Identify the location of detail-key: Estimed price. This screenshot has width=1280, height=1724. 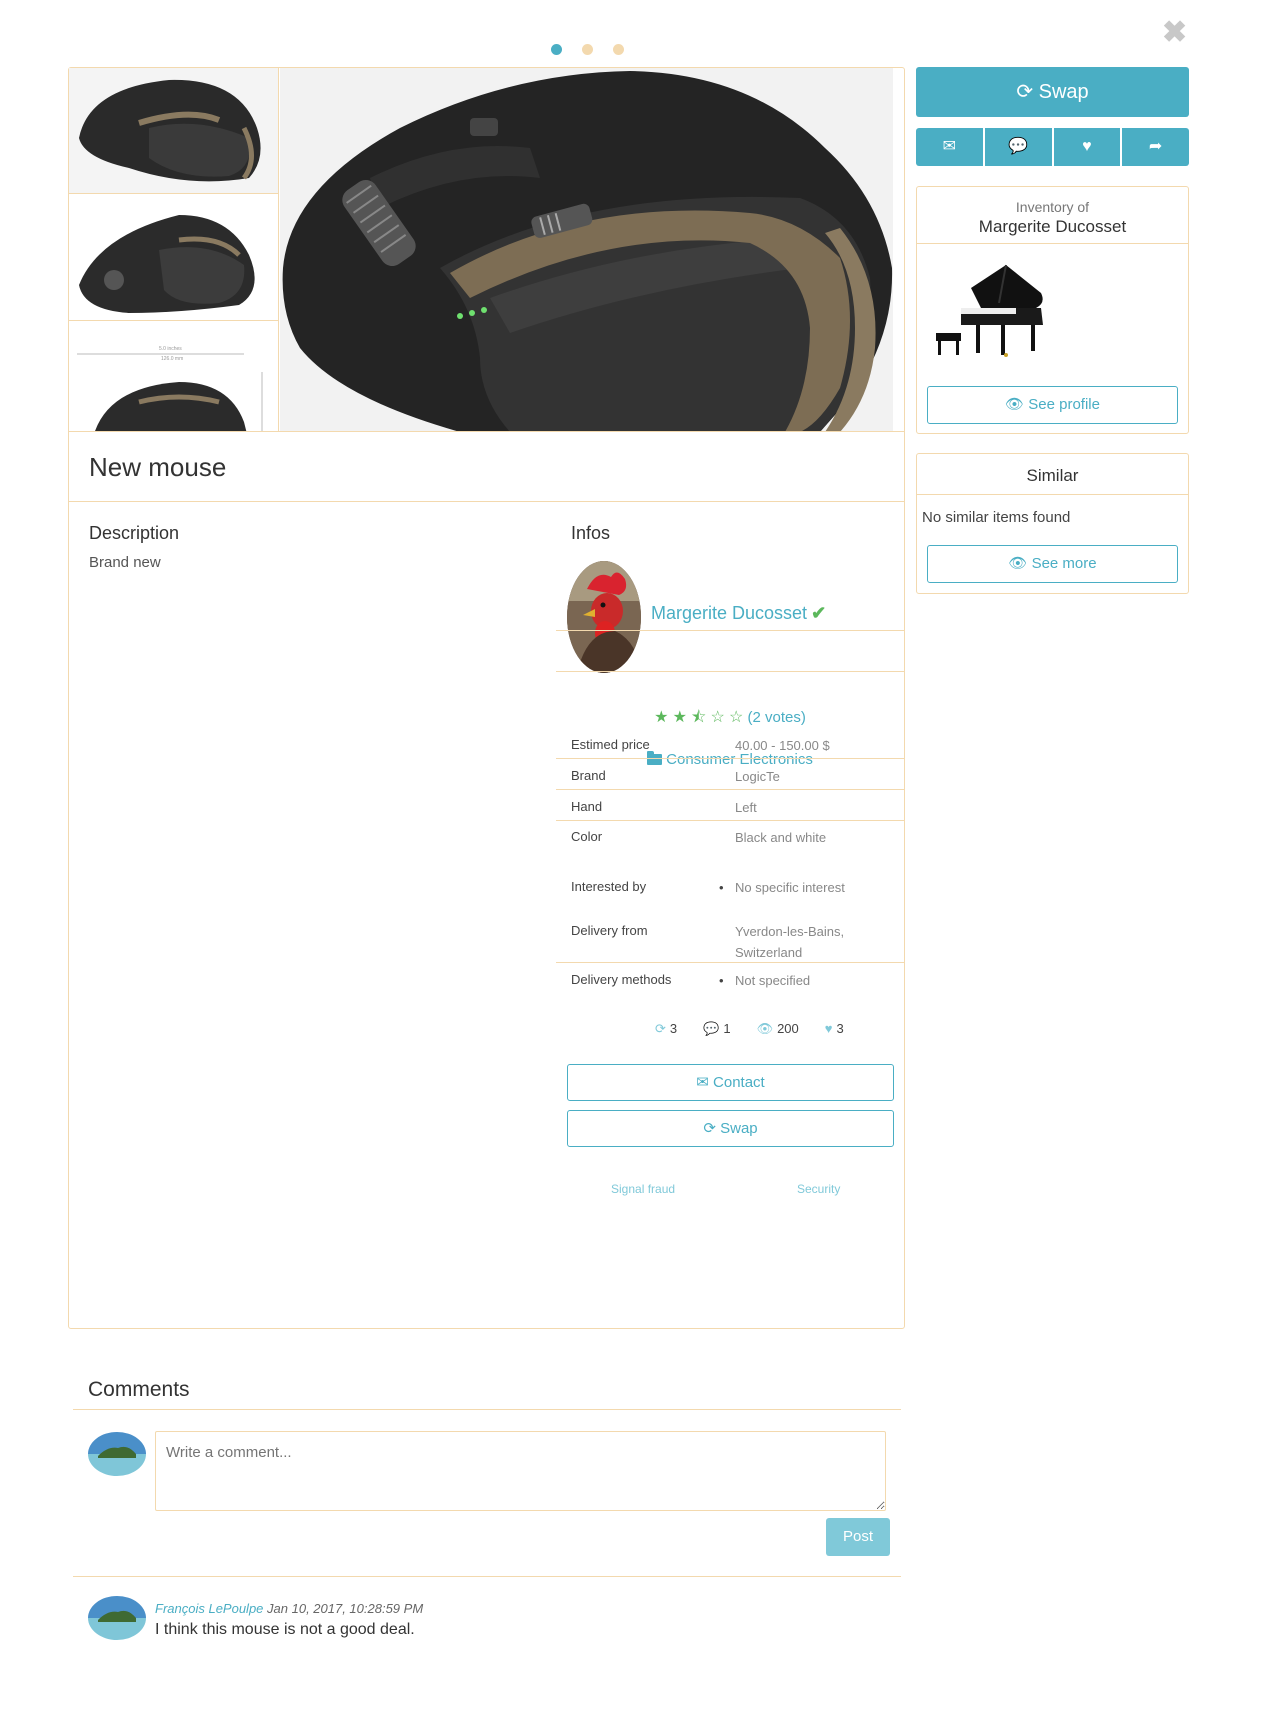
(610, 744).